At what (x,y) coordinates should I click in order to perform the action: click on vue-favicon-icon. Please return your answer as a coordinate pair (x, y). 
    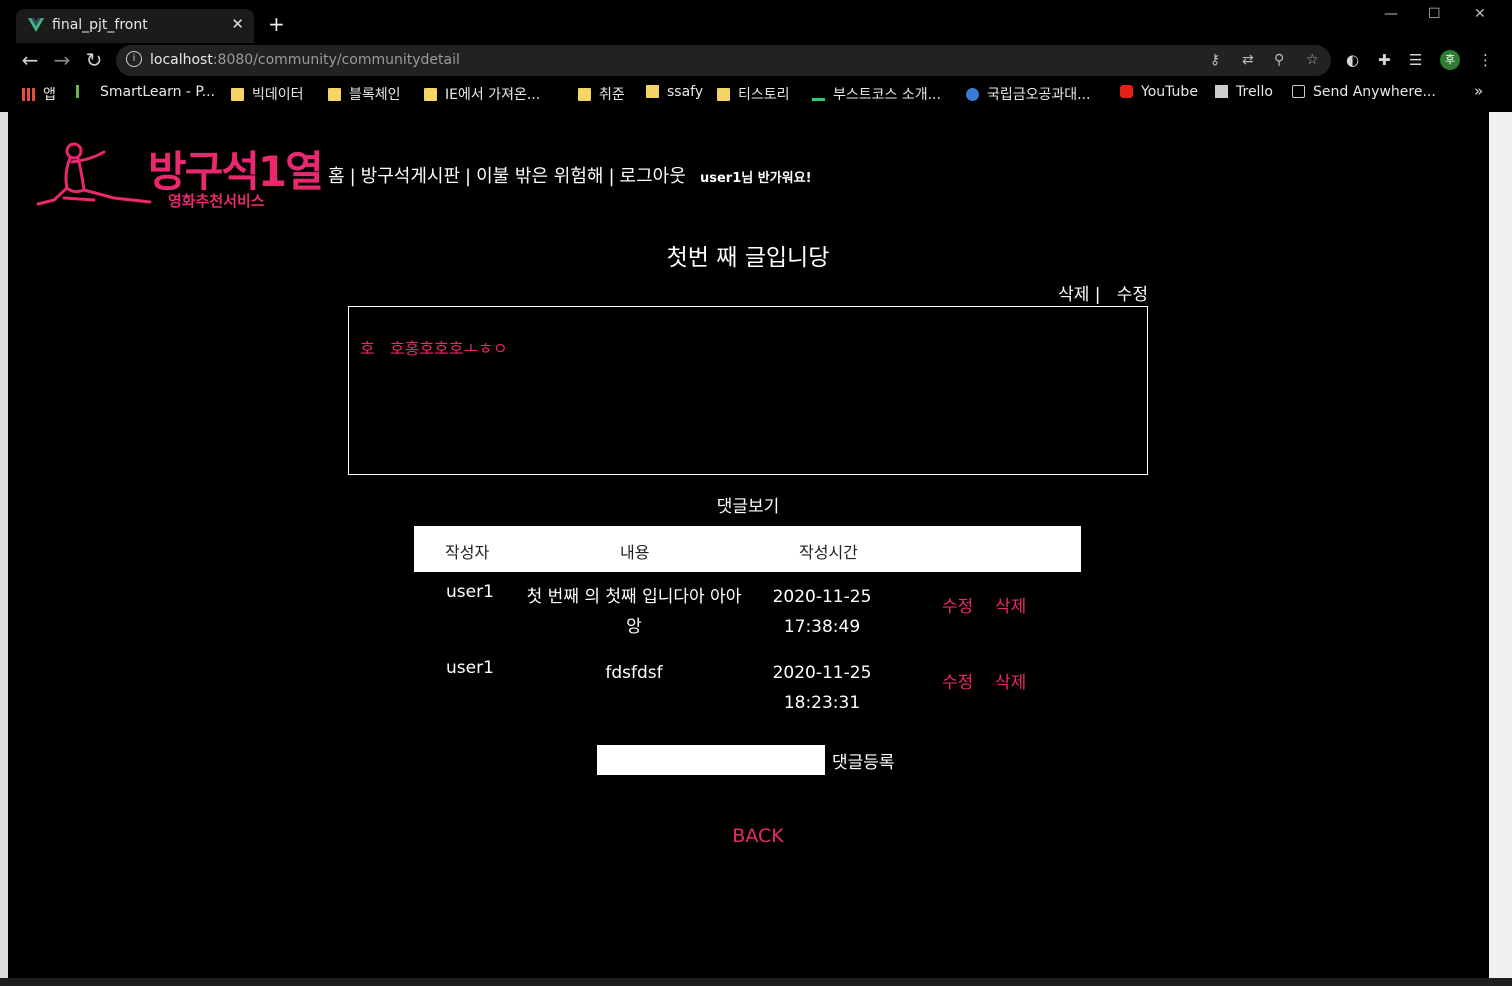
    Looking at the image, I should click on (36, 25).